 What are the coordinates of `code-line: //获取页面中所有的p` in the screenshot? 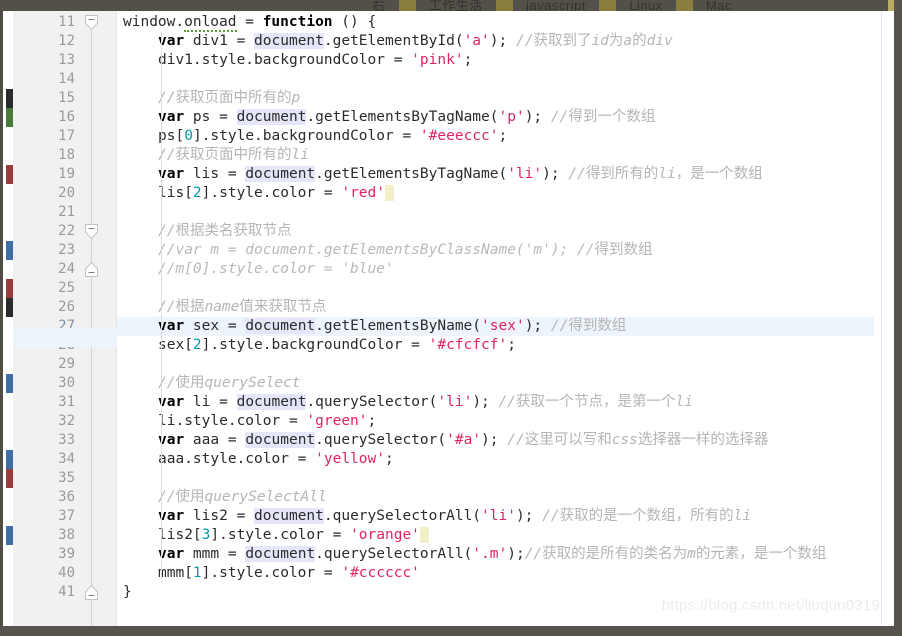 It's located at (495, 98).